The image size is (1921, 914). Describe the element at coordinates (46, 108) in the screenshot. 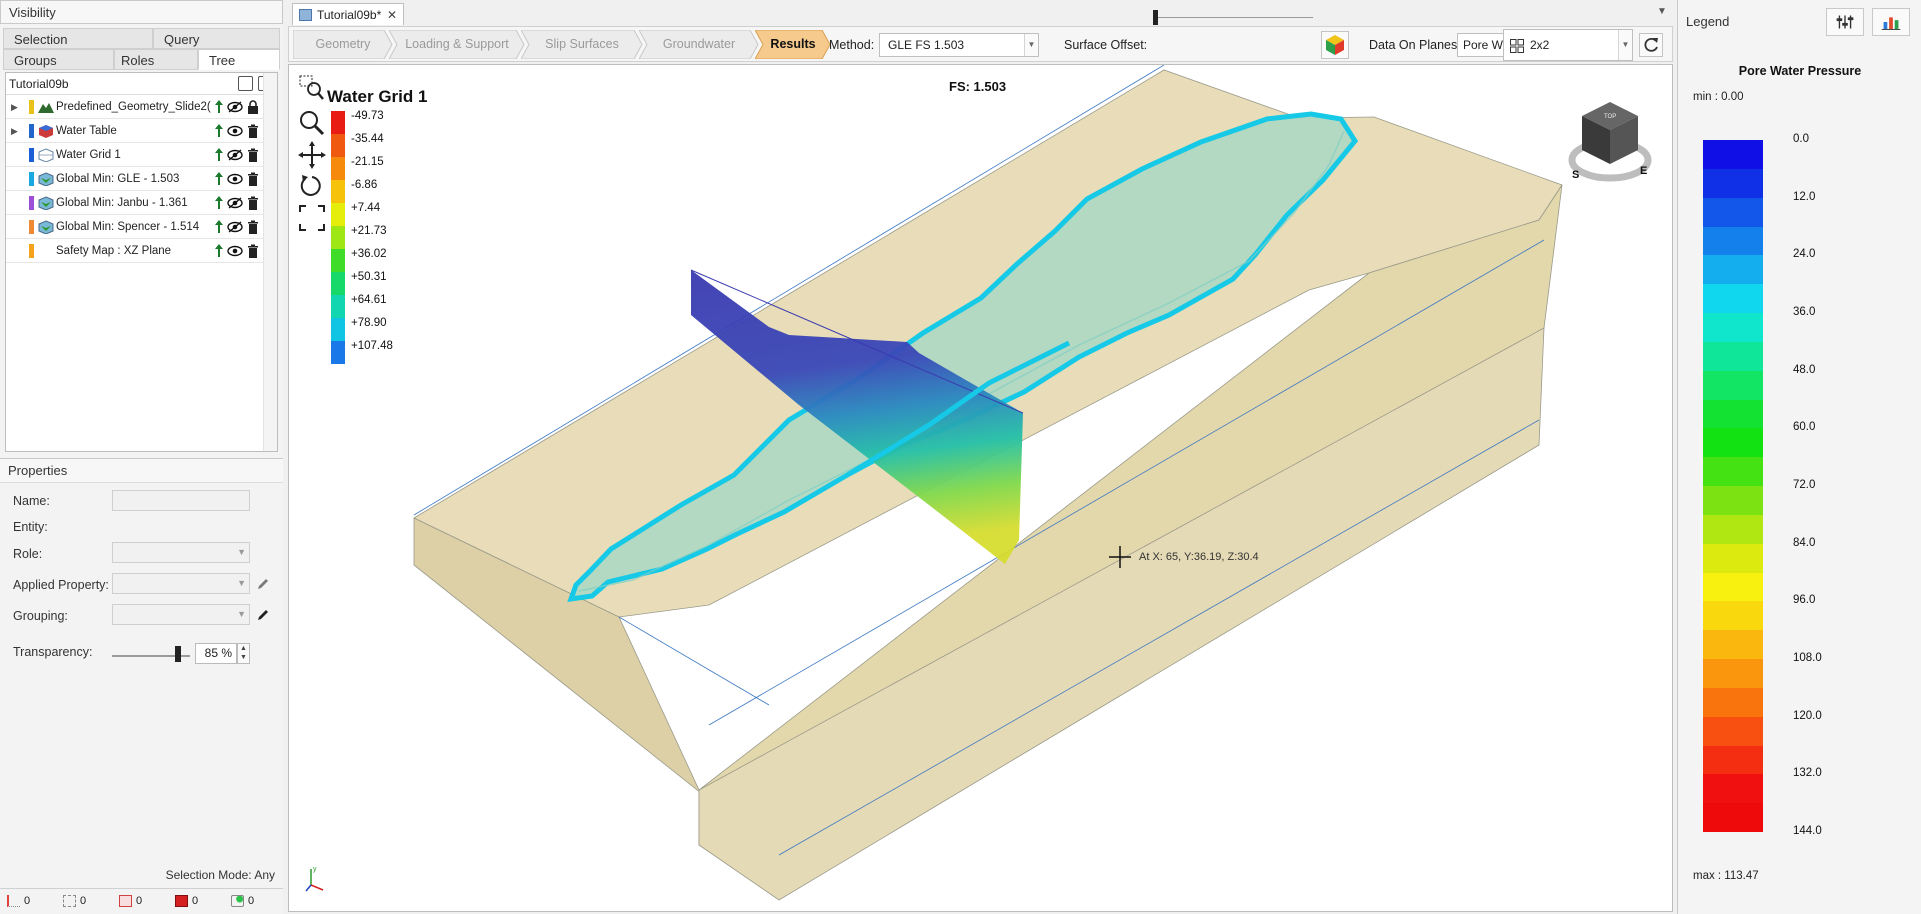

I see `terrain-icon` at that location.